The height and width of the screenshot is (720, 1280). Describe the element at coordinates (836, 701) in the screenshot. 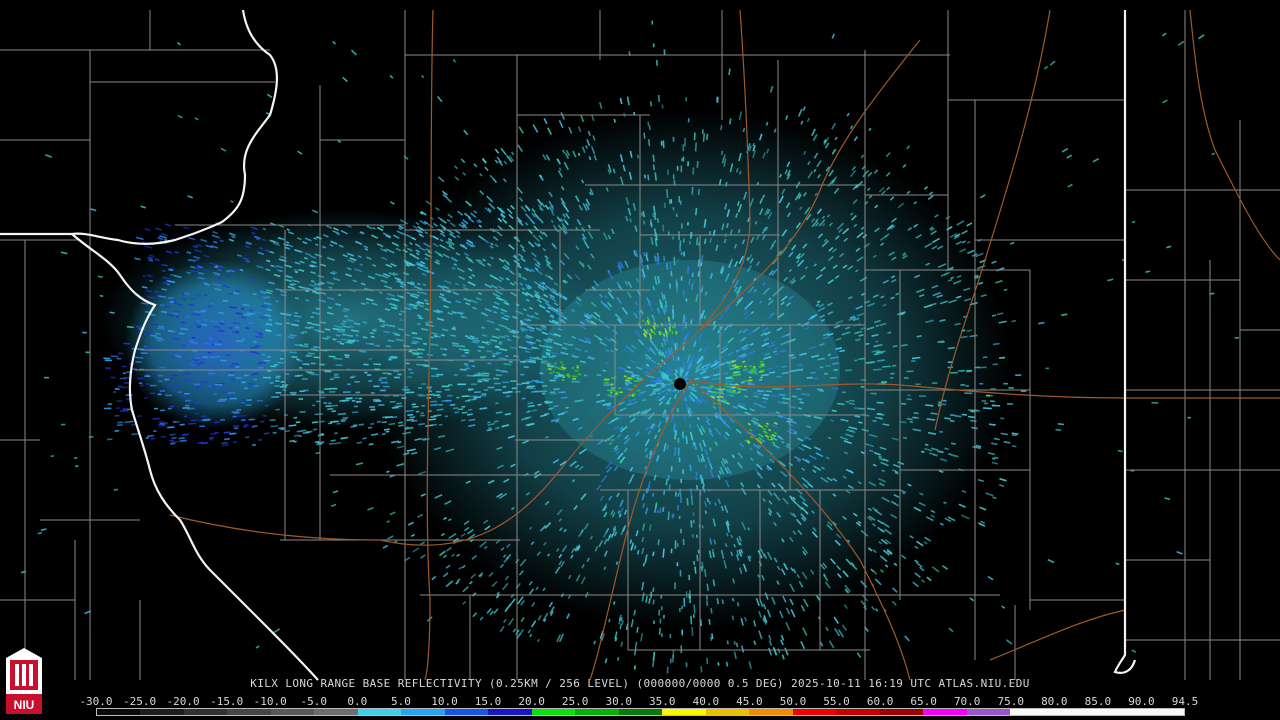

I see `colorbar-label: 55.0` at that location.